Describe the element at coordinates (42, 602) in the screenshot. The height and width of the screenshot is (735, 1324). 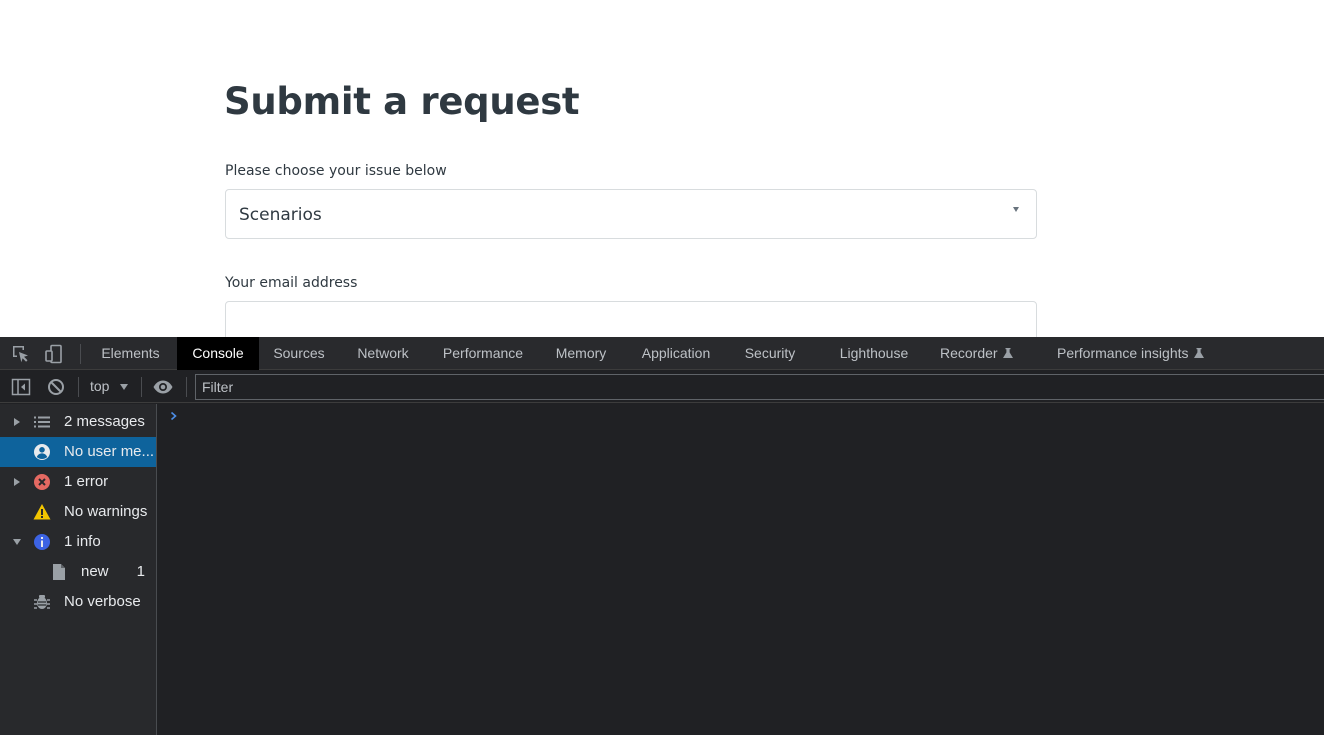
I see `bug-icon` at that location.